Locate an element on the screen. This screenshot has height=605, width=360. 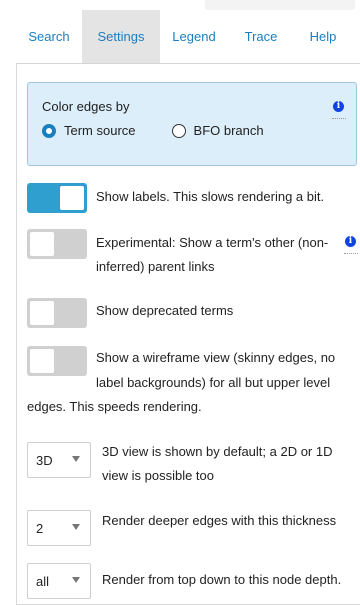
edge-thickness-value: 2 is located at coordinates (40, 528).